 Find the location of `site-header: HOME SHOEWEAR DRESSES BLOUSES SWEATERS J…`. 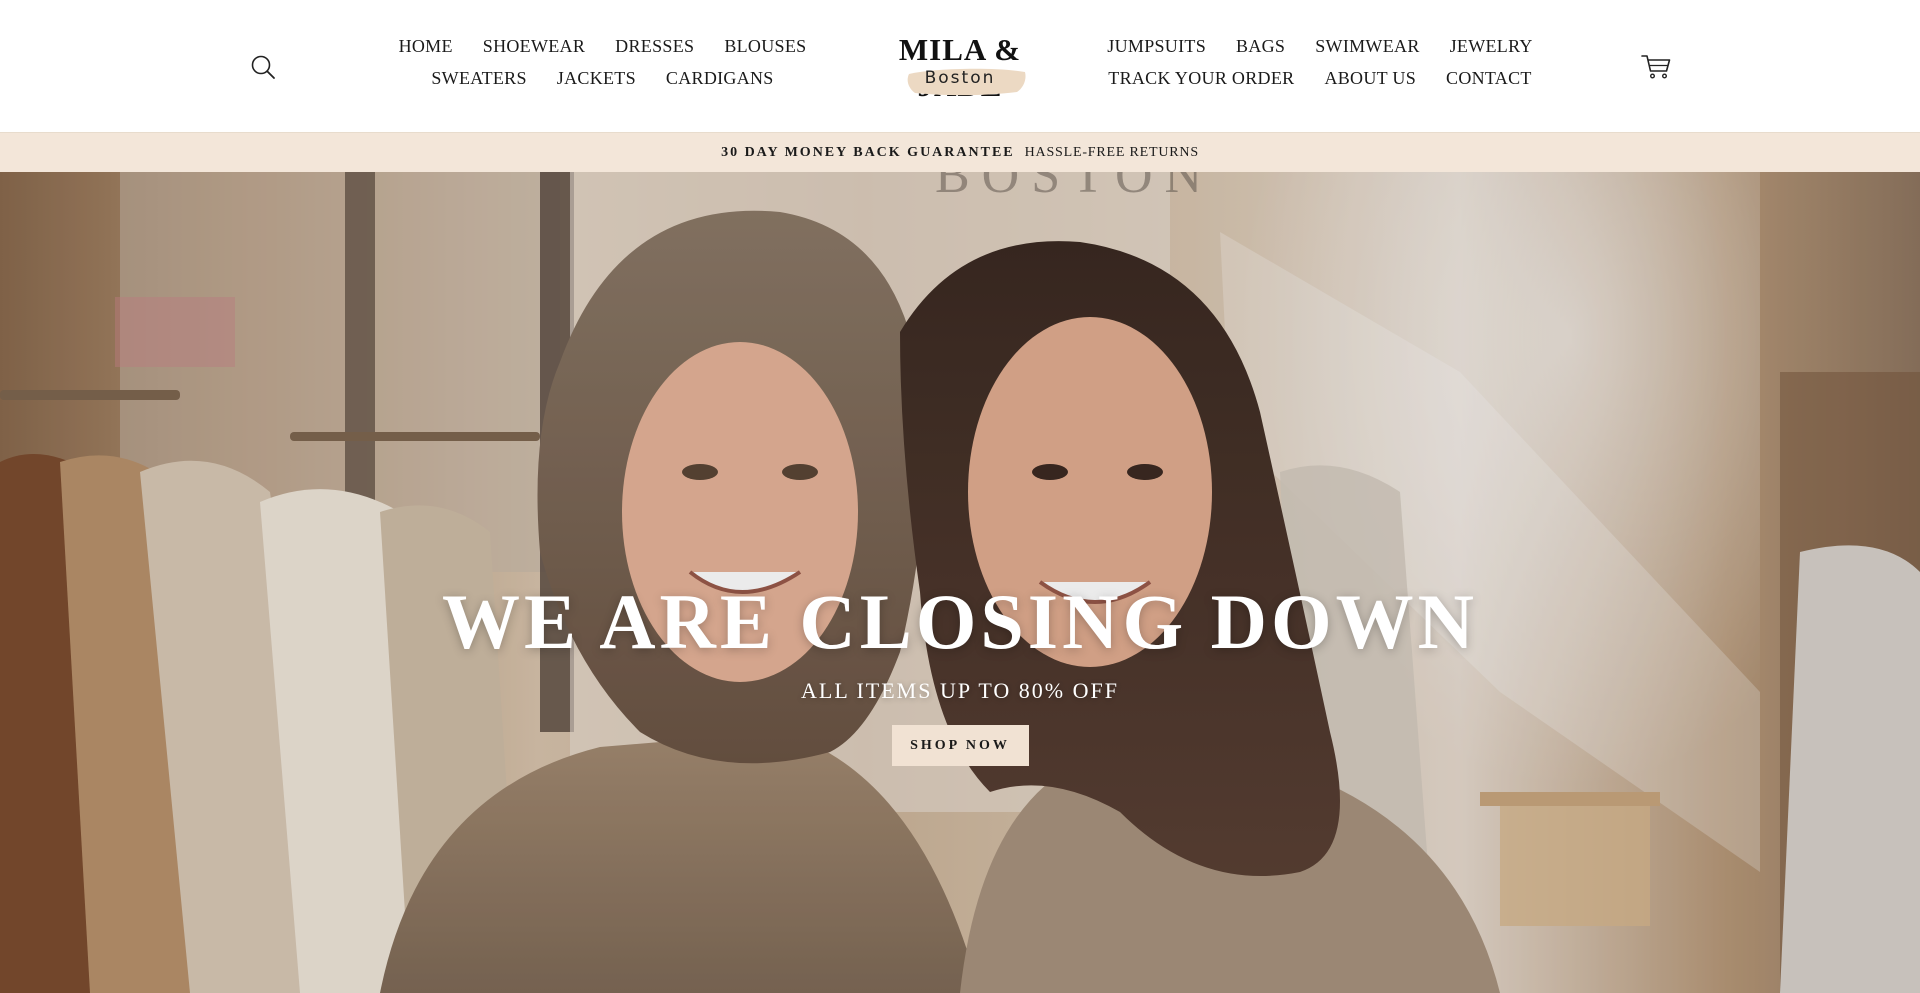

site-header: HOME SHOEWEAR DRESSES BLOUSES SWEATERS J… is located at coordinates (960, 66).